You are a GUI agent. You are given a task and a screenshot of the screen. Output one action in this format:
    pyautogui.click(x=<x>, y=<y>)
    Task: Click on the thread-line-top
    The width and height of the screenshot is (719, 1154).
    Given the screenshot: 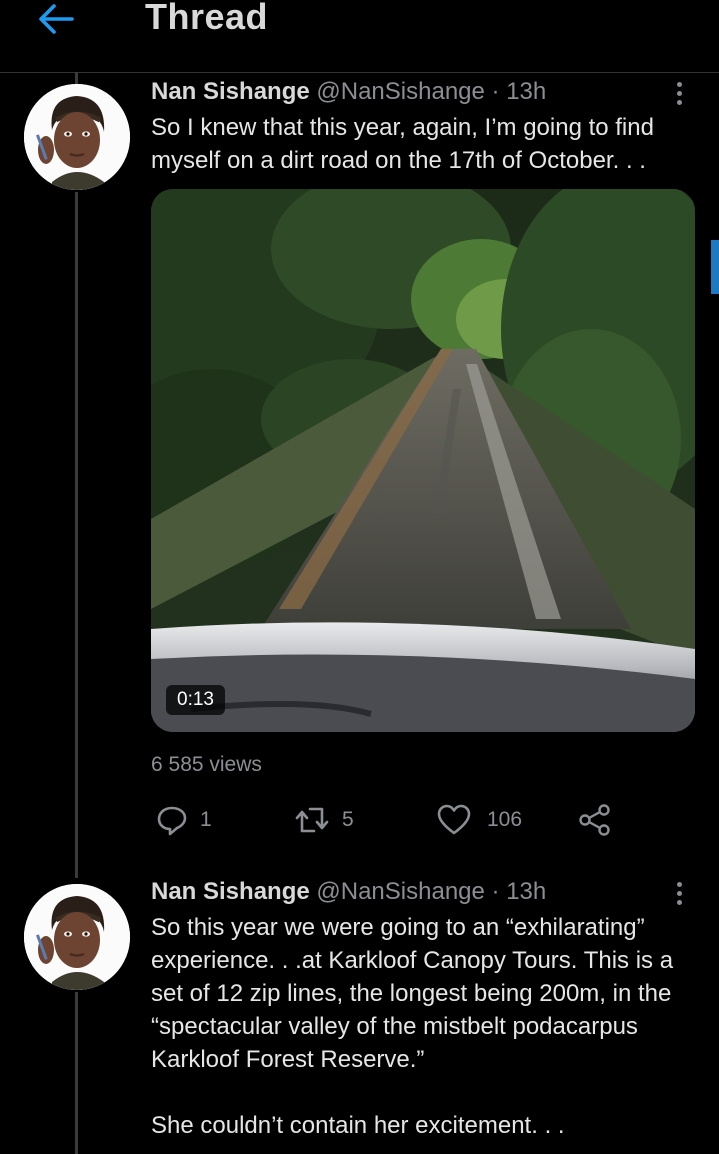 What is the action you would take?
    pyautogui.click(x=76, y=78)
    